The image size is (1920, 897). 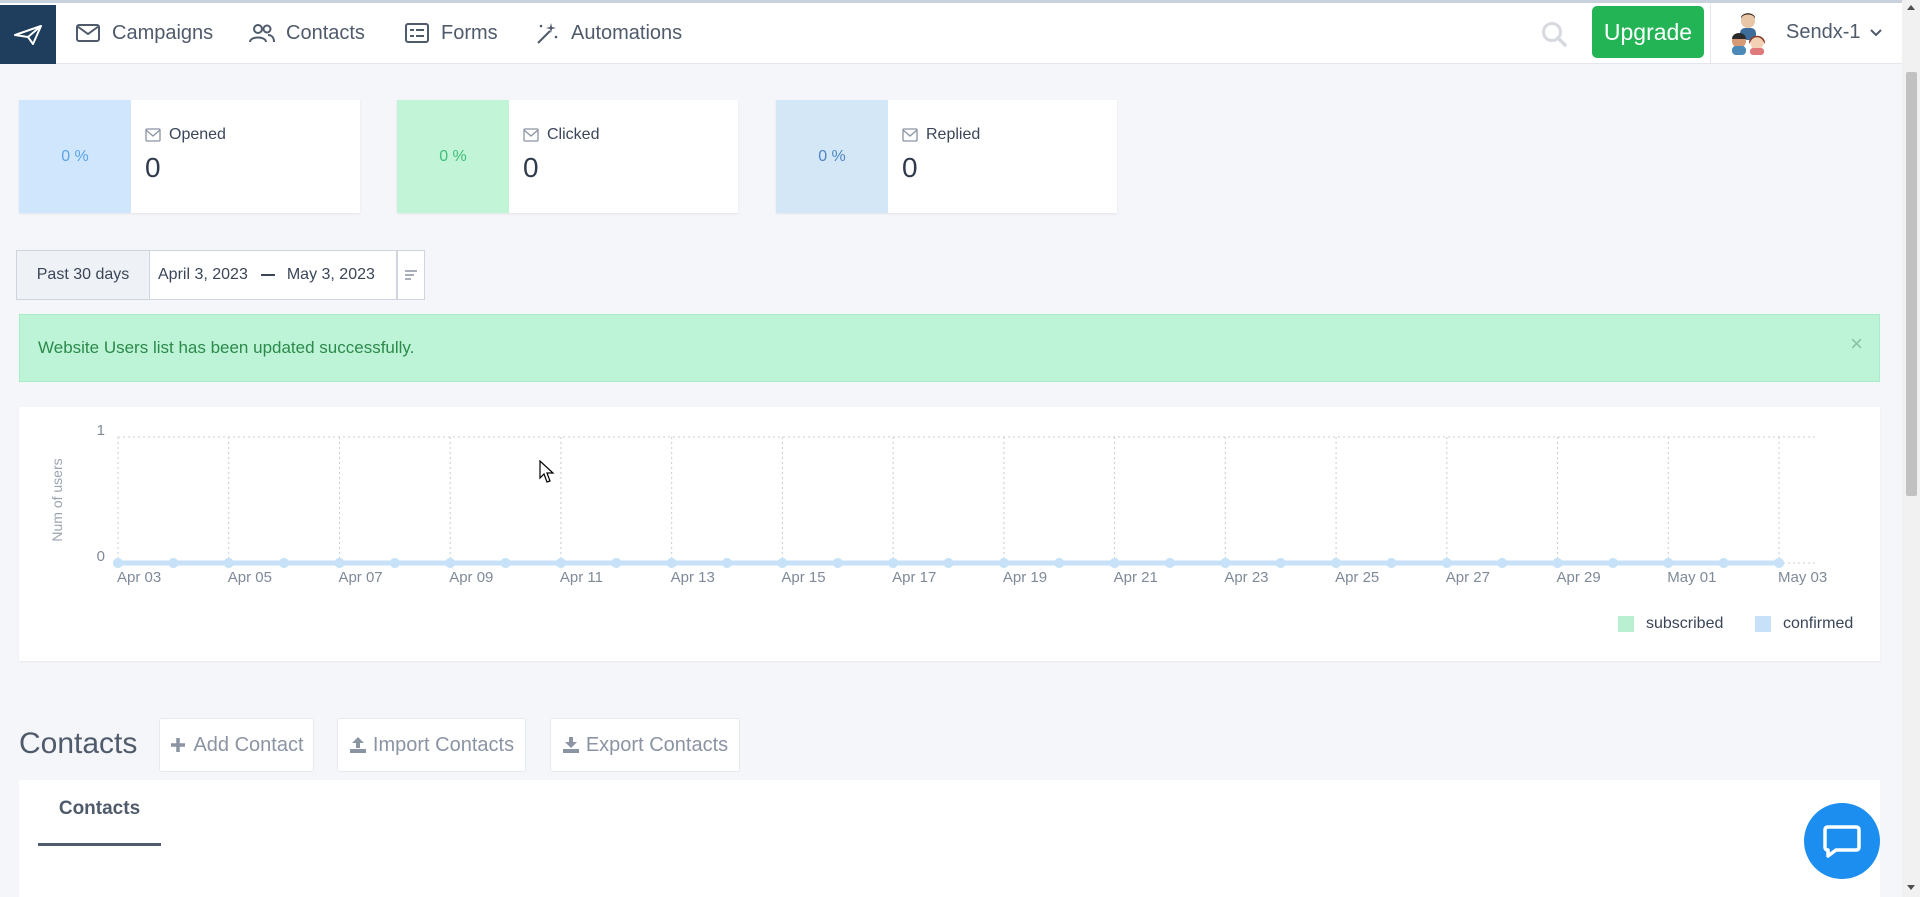 What do you see at coordinates (949, 838) in the screenshot?
I see `contacts-panel` at bounding box center [949, 838].